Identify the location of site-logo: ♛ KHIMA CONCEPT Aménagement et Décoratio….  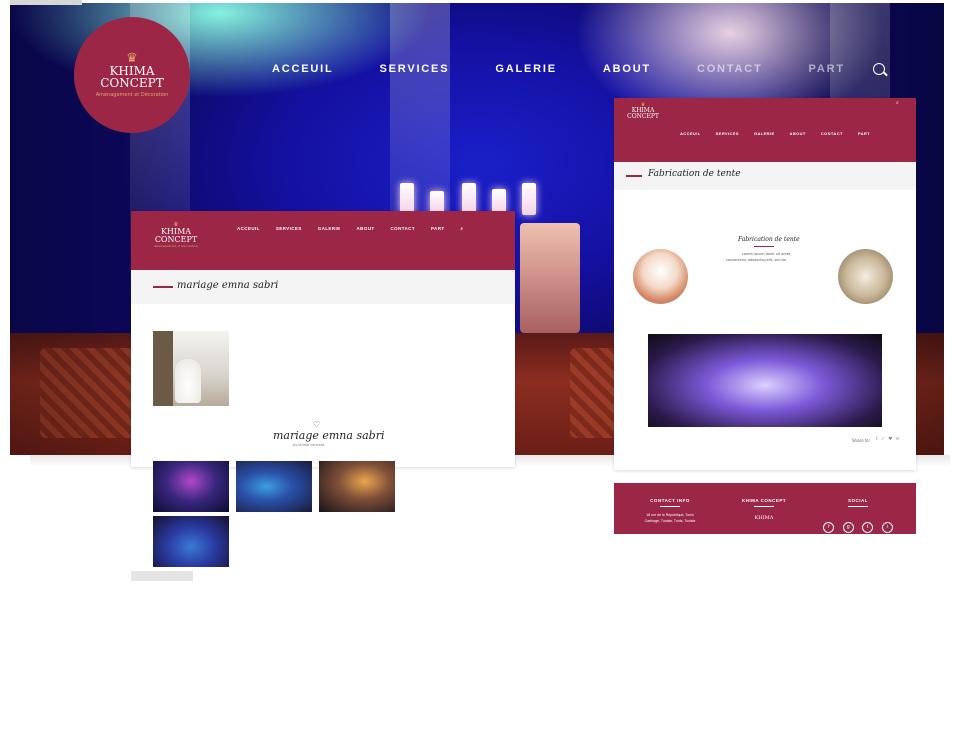
(132, 75).